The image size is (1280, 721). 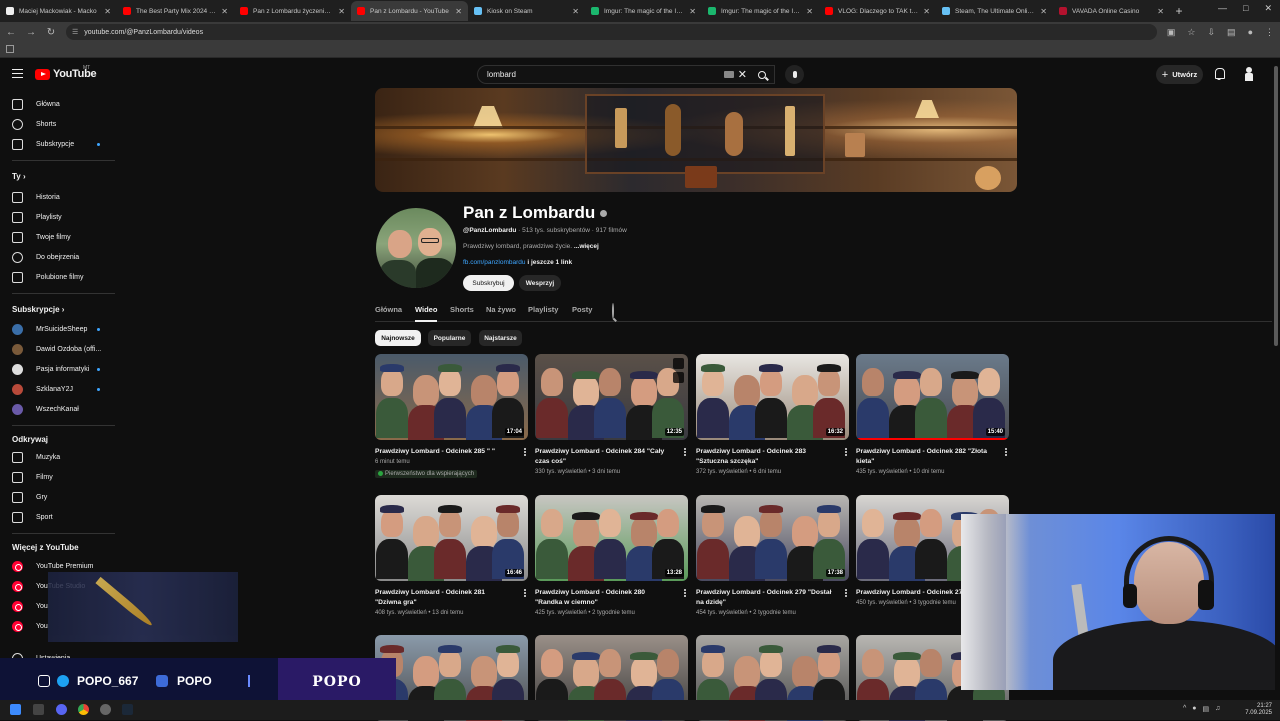 I want to click on tab-shorts: Shorts, so click(x=462, y=309).